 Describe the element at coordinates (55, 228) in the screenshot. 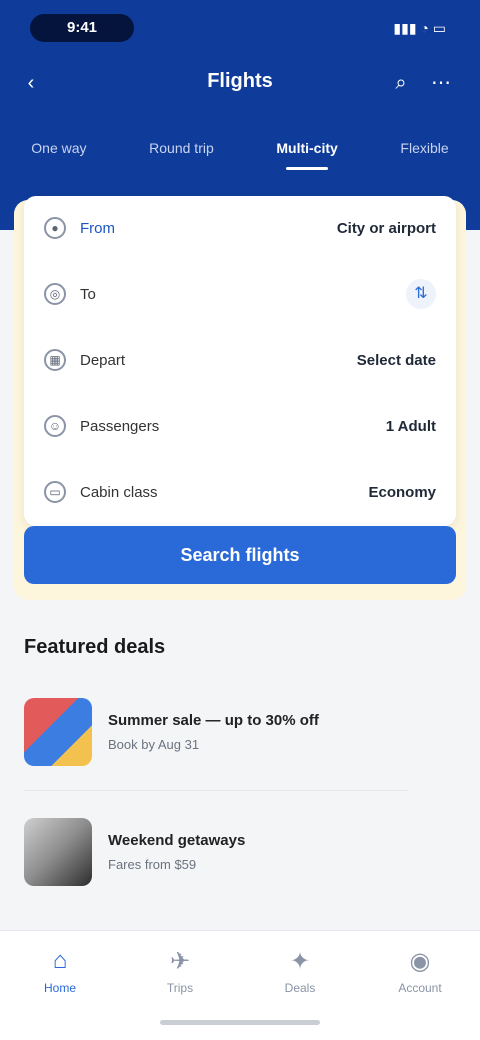

I see `origin-icon: ●` at that location.